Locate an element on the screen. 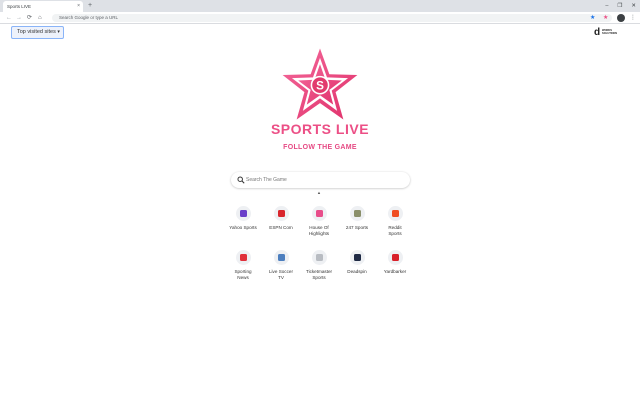 Image resolution: width=640 pixels, height=400 pixels. extension-icon: ★ is located at coordinates (605, 18).